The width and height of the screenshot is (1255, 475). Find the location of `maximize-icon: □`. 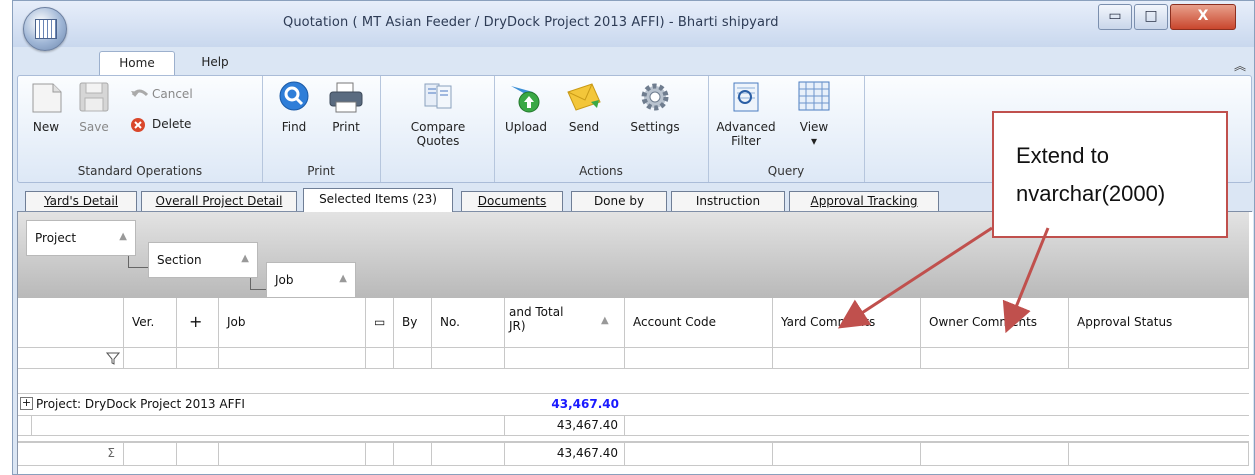

maximize-icon: □ is located at coordinates (1151, 16).